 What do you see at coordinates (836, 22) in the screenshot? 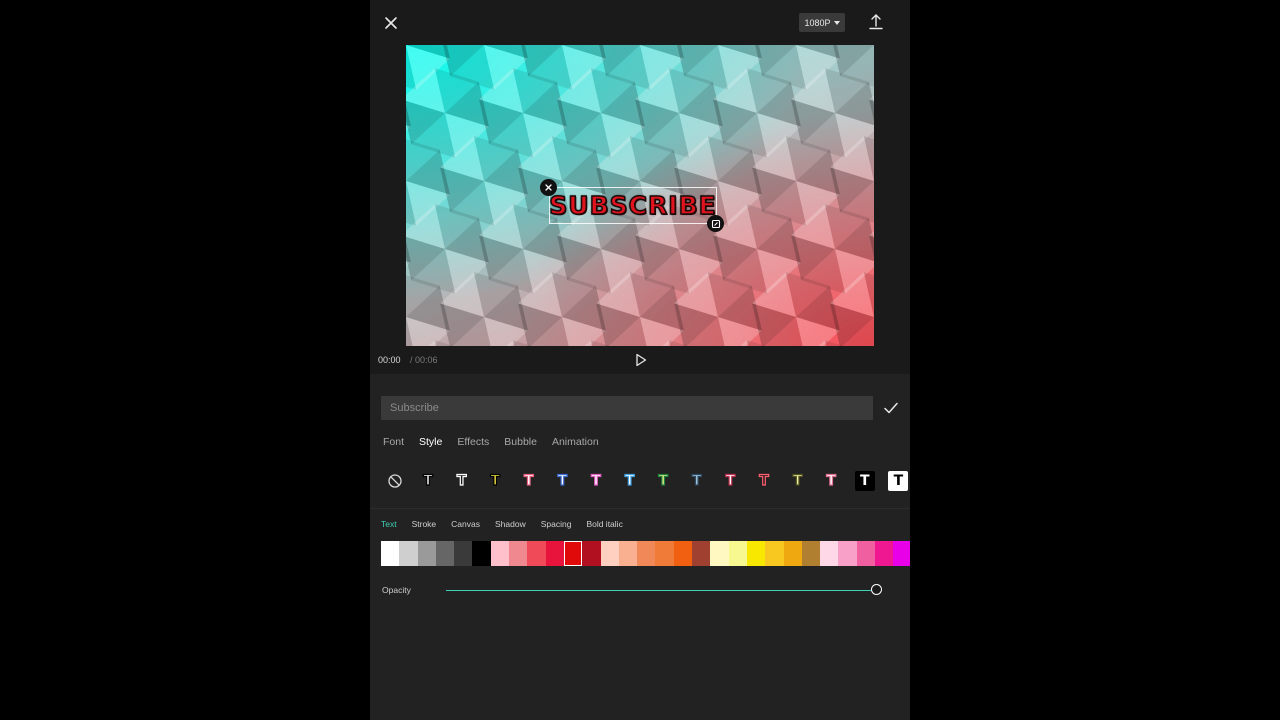
I see `caret-down-icon` at bounding box center [836, 22].